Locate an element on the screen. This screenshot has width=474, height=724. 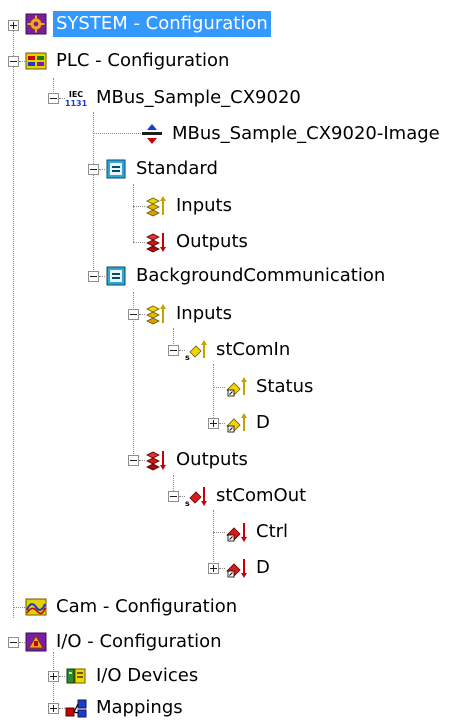
cam-config-icon is located at coordinates (36, 607).